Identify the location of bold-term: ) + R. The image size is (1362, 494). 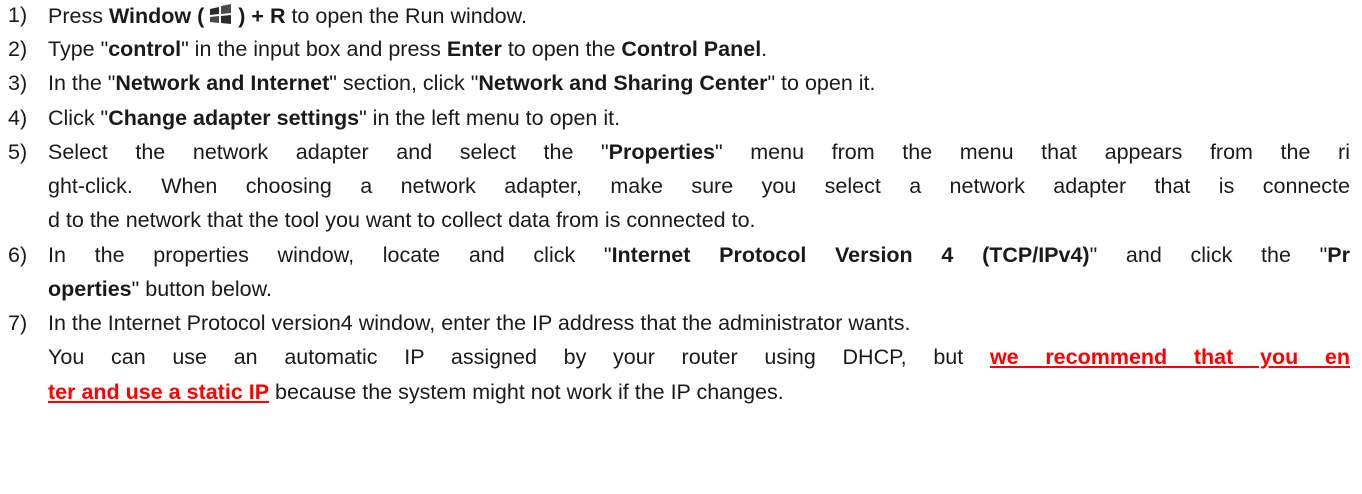
(262, 16).